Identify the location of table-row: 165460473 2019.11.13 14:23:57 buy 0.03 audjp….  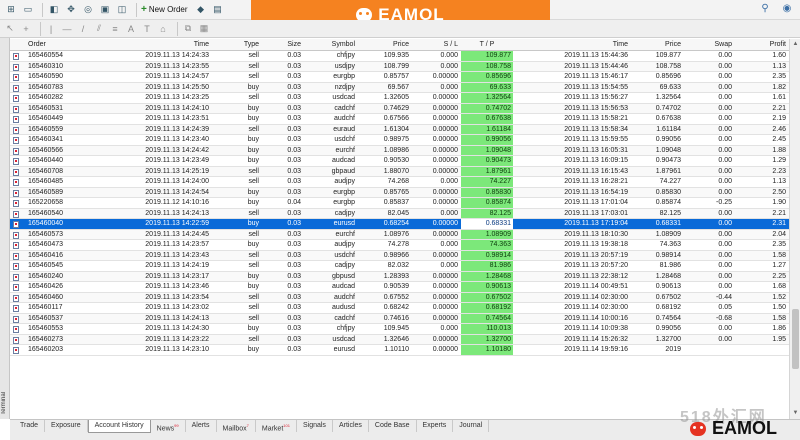
(399, 245).